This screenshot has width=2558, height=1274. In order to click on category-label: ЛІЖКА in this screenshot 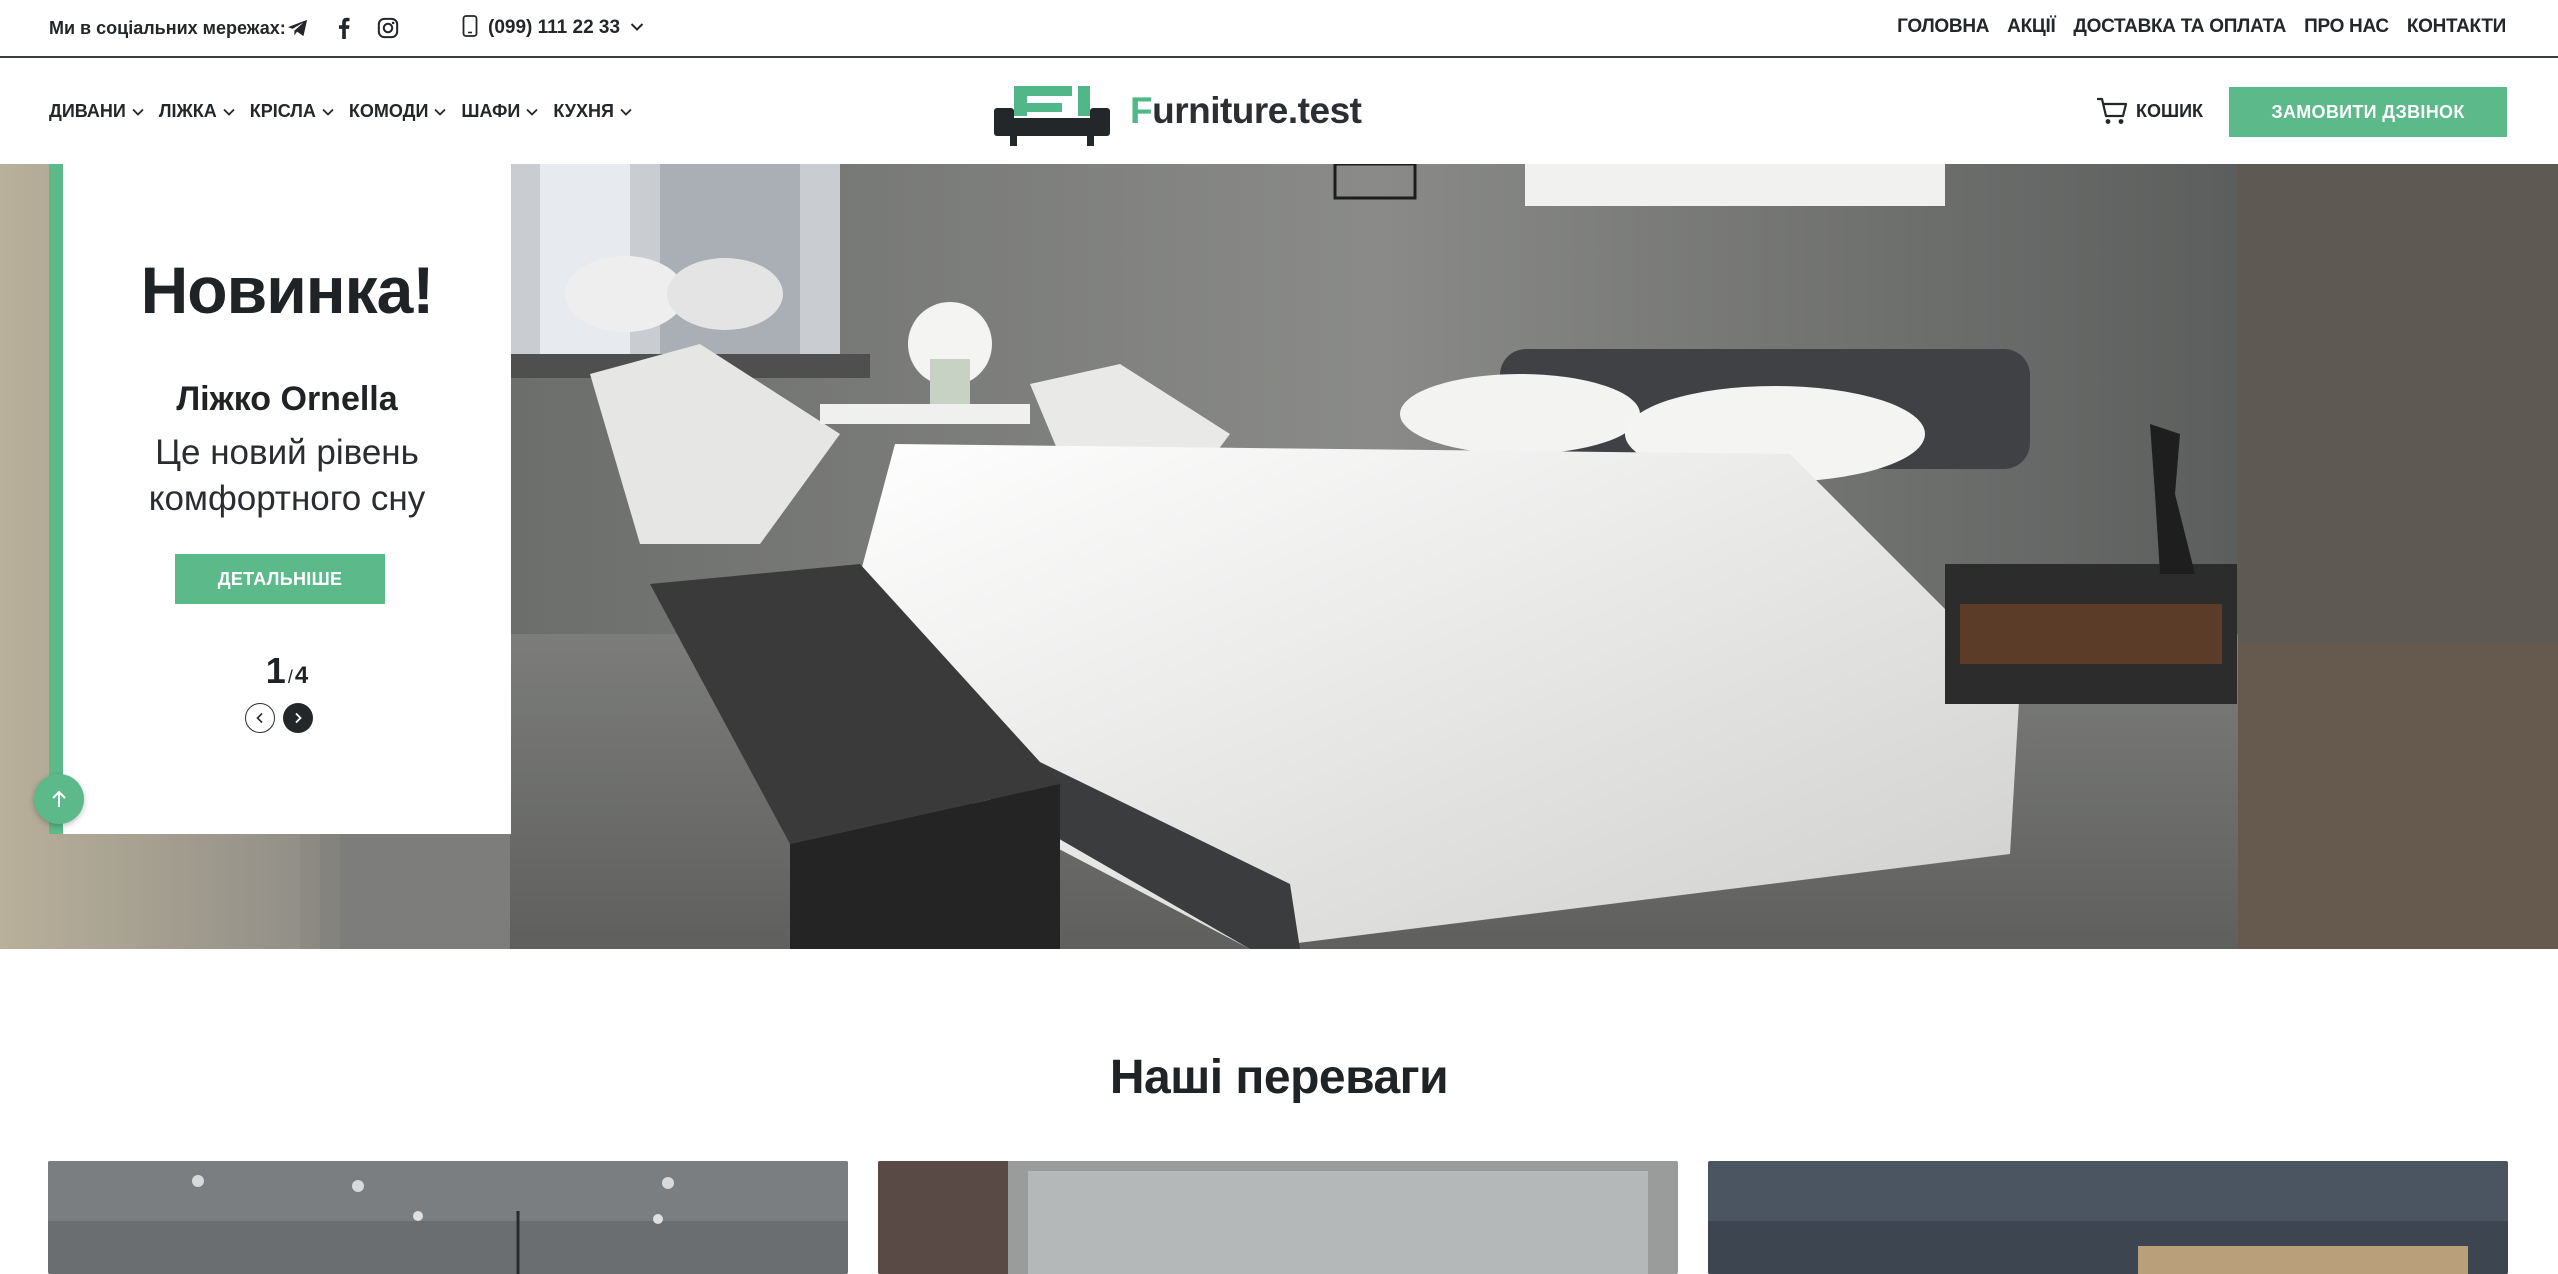, I will do `click(187, 111)`.